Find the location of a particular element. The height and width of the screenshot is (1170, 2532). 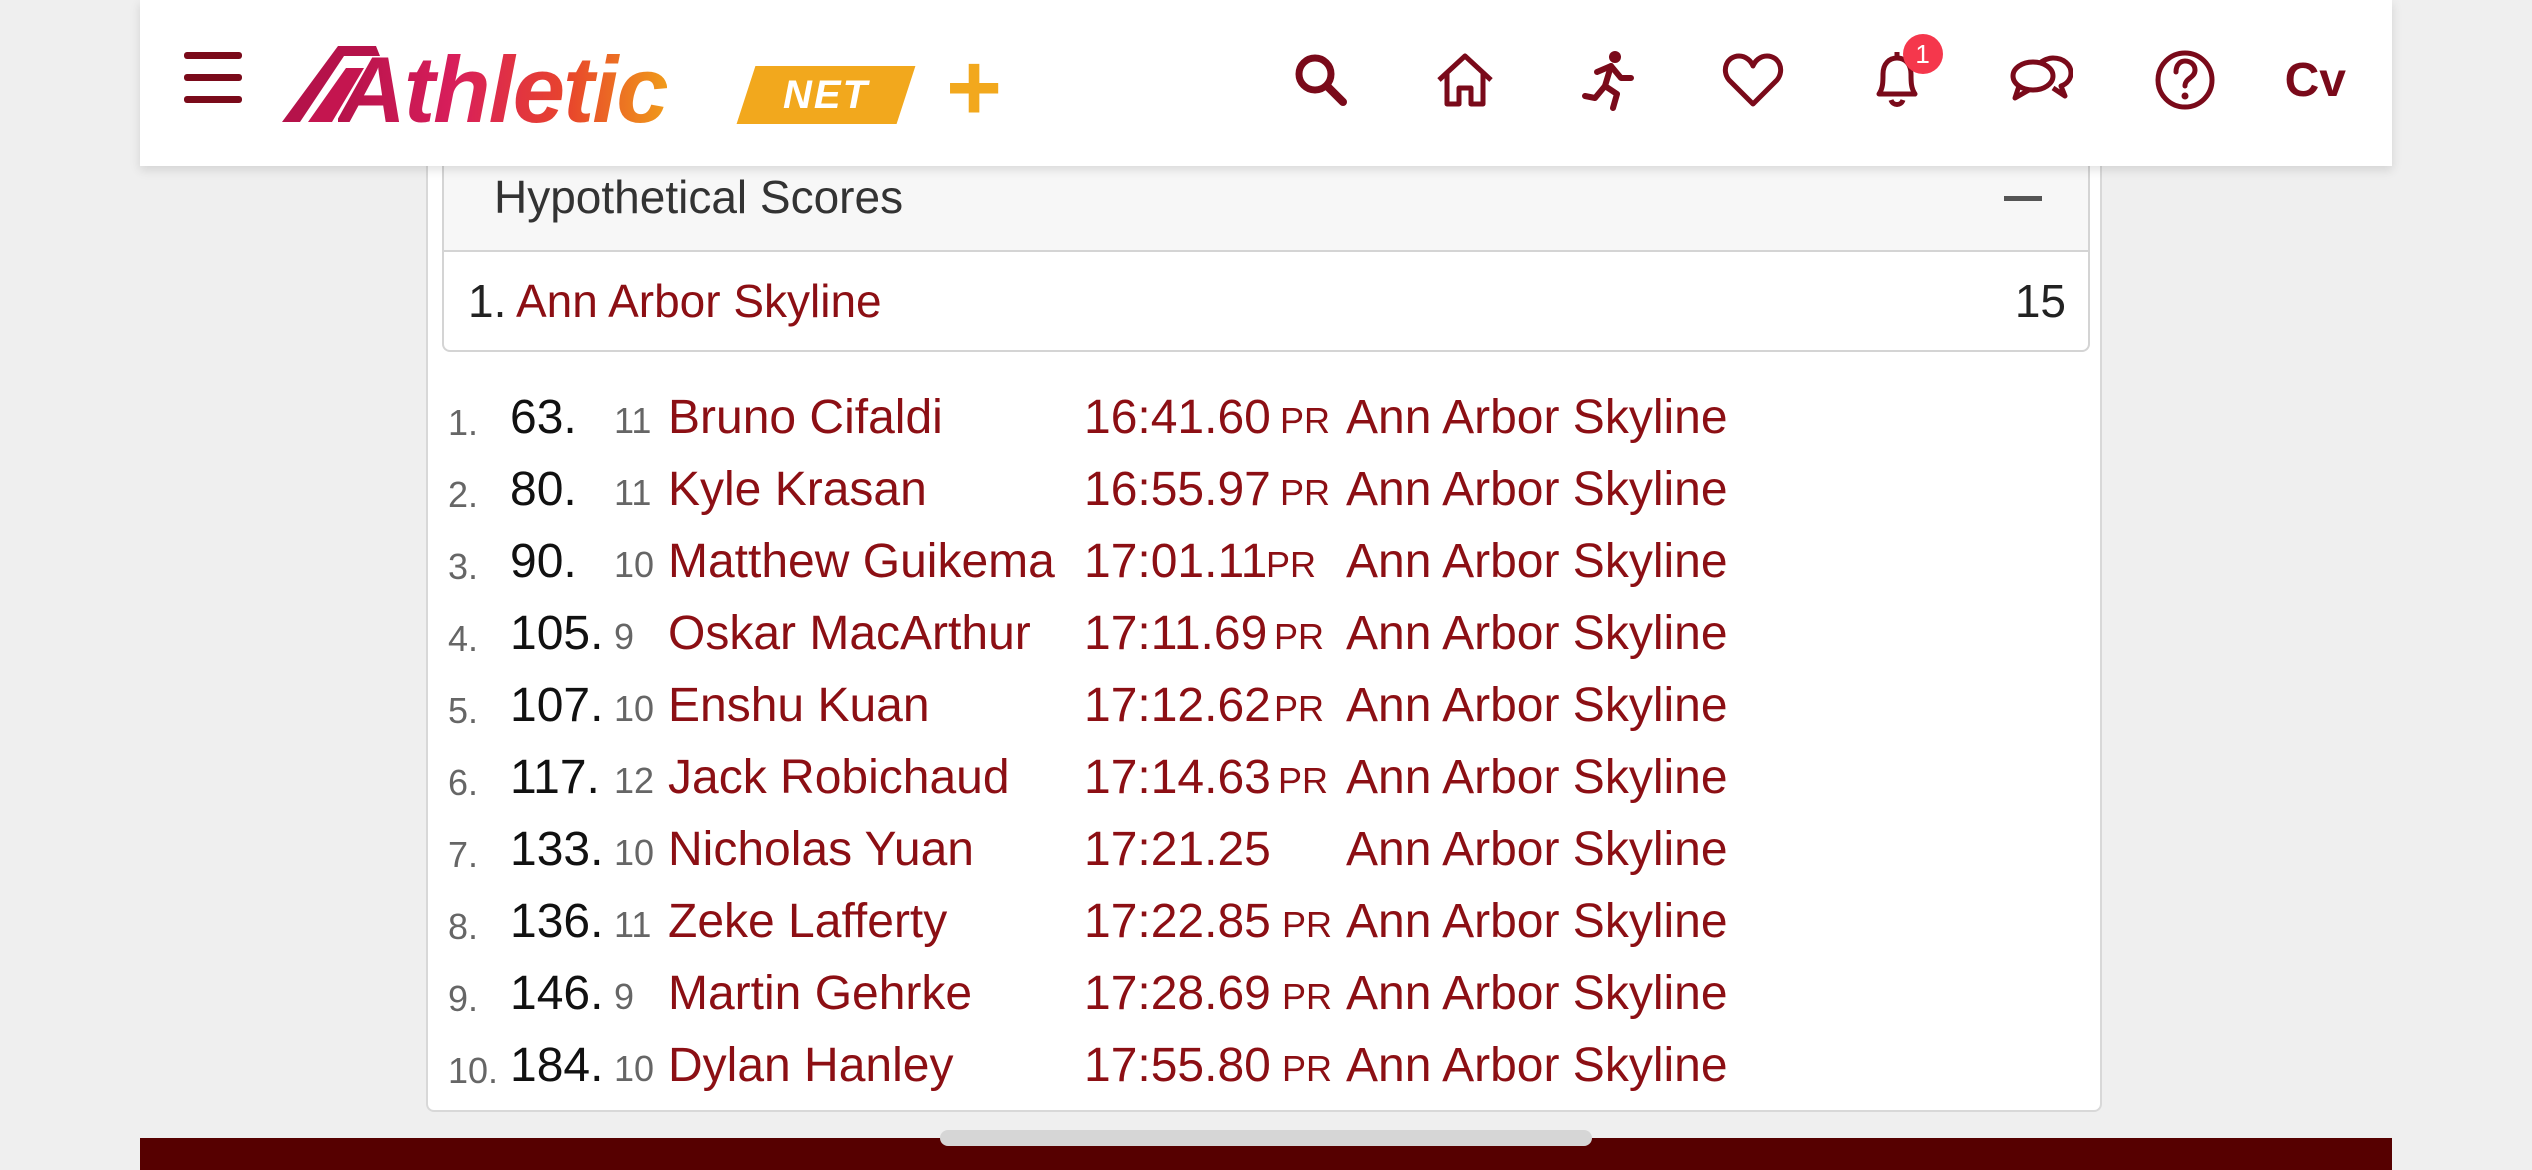

search-icon is located at coordinates (1321, 80).